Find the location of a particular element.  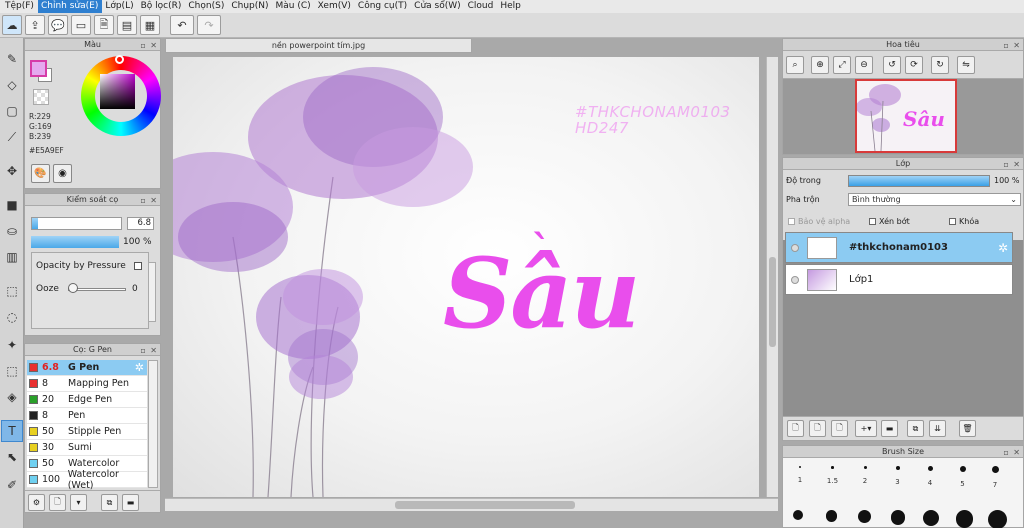

layer-row-text: #thkchonam0103 ✲ is located at coordinates (899, 247).